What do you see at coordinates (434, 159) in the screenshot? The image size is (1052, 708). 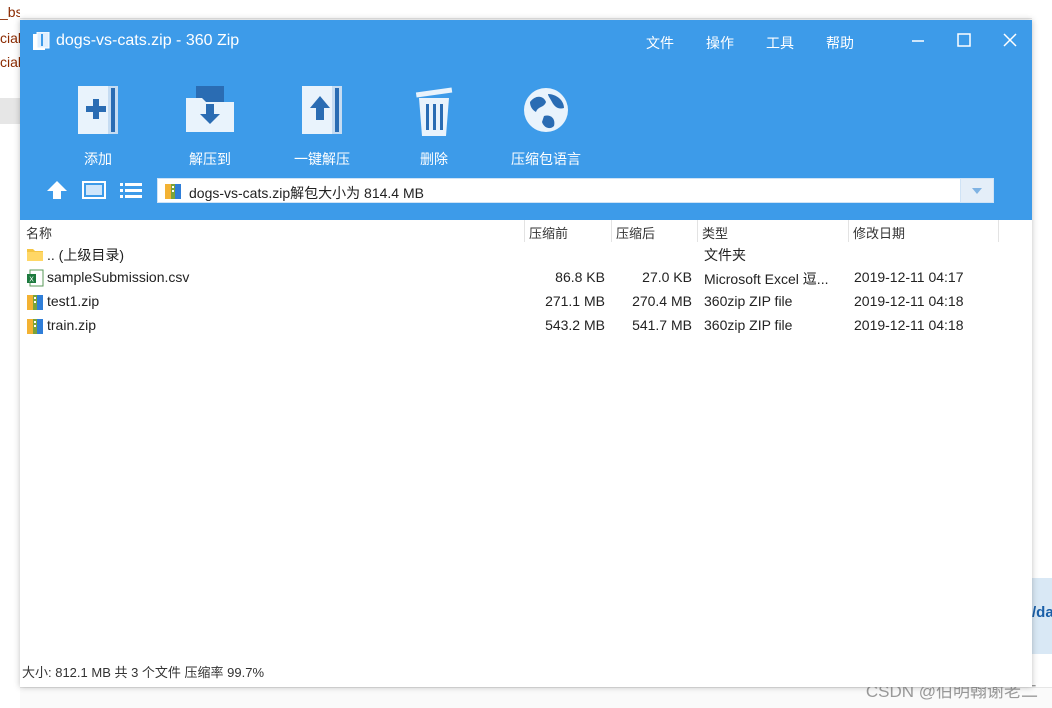 I see `toolbar-delete-label: 删除` at bounding box center [434, 159].